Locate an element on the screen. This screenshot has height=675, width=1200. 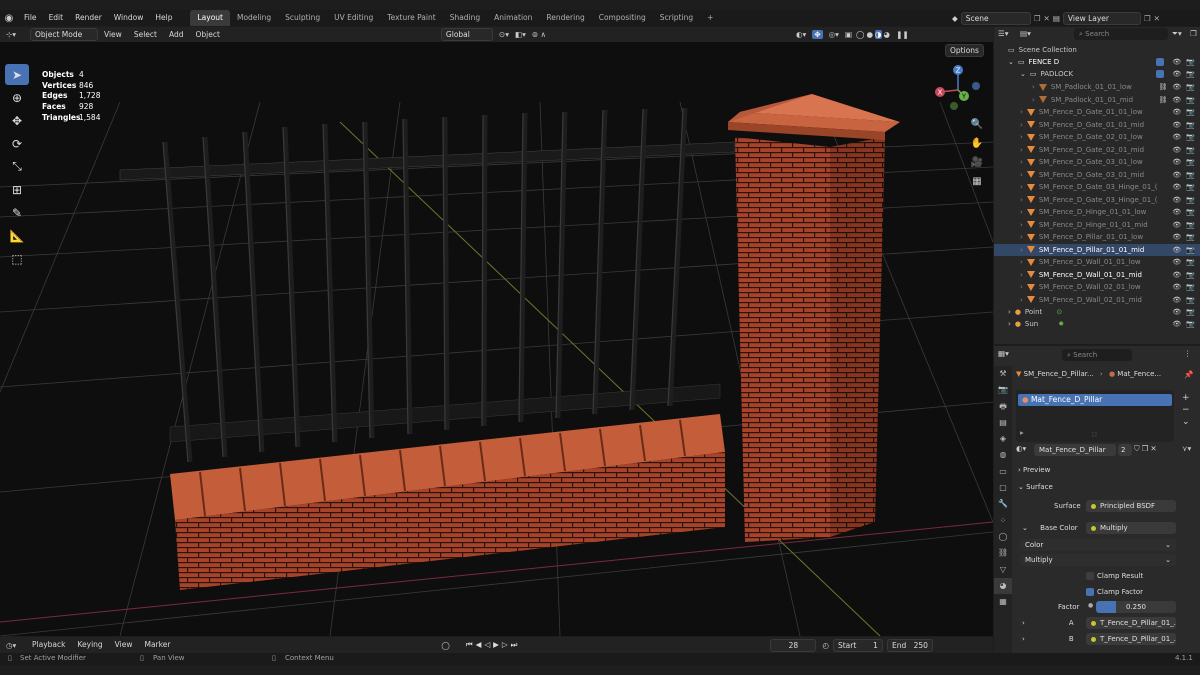
constraints-tab-icon: ⛓ is located at coordinates (1003, 553).